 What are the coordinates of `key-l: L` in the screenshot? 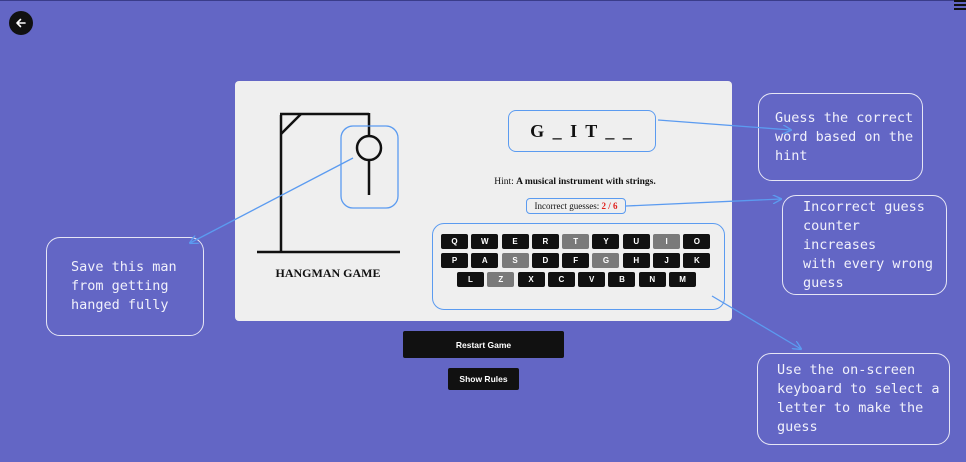 It's located at (470, 279).